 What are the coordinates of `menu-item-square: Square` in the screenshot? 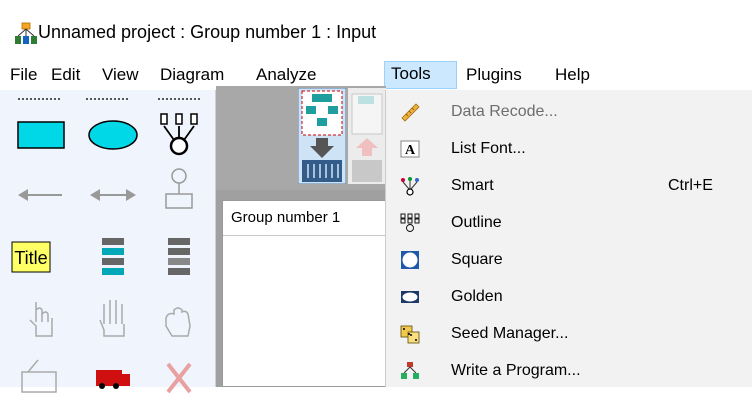 It's located at (569, 260).